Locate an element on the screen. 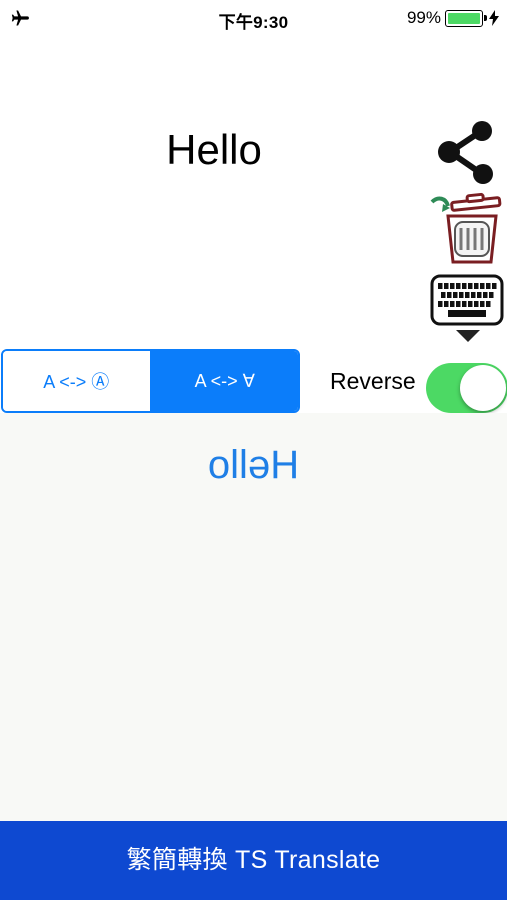 The image size is (507, 900). reverse-toggle is located at coordinates (466, 388).